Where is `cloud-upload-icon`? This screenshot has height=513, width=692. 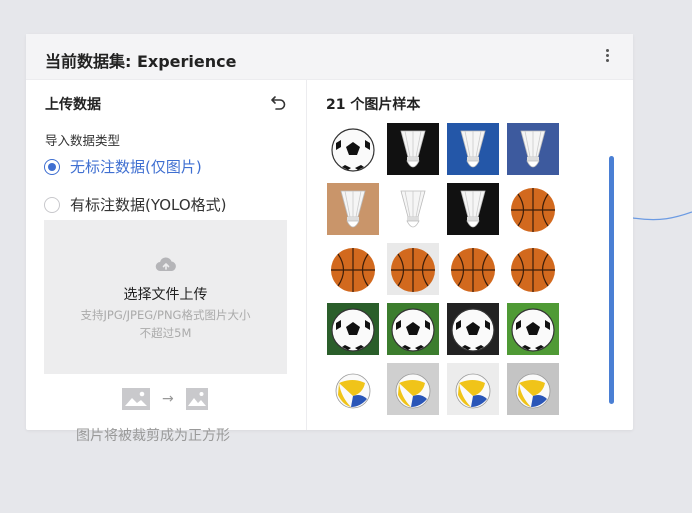 cloud-upload-icon is located at coordinates (165, 264).